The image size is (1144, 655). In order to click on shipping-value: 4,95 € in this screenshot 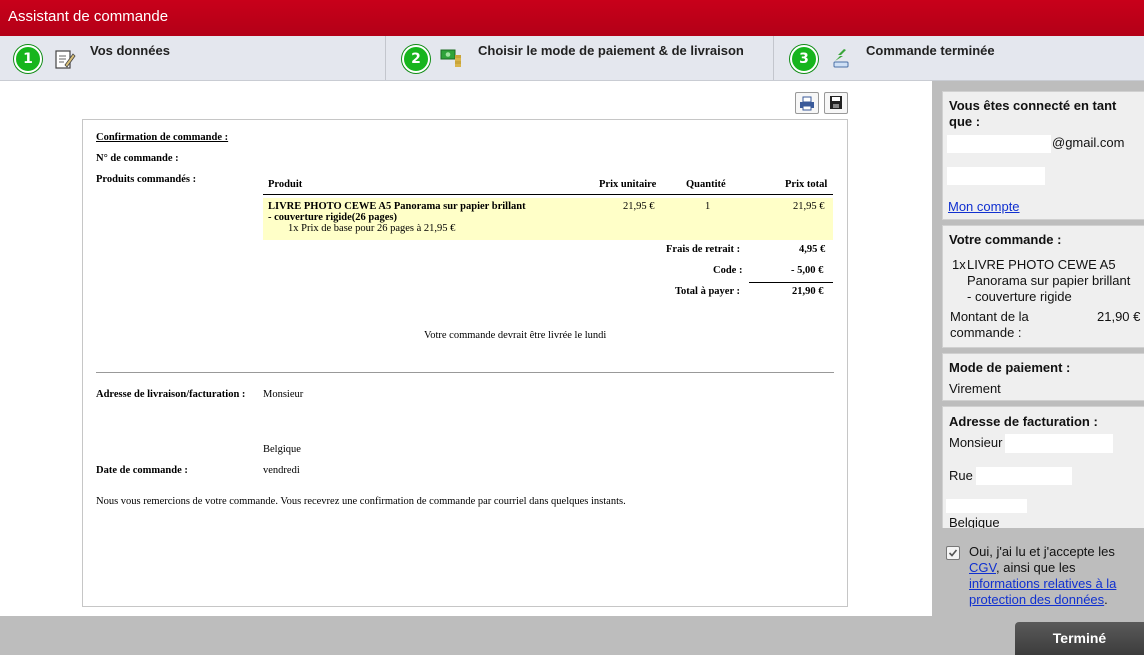, I will do `click(812, 249)`.